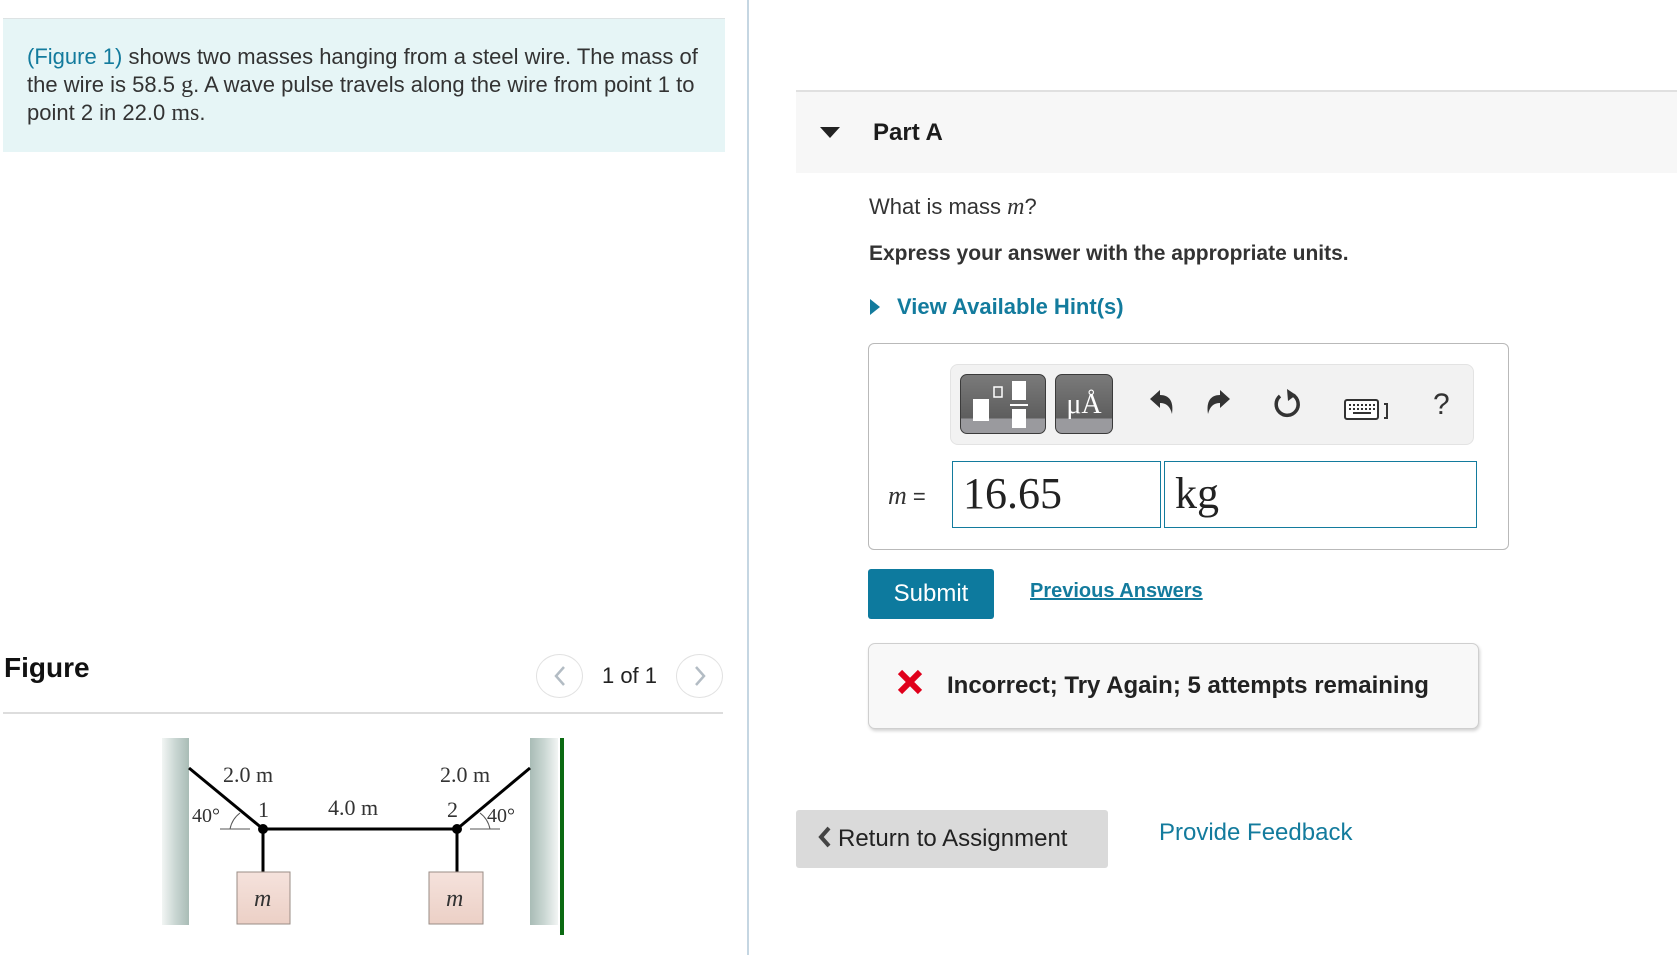 The height and width of the screenshot is (955, 1677). I want to click on submit-button: Submit, so click(931, 594).